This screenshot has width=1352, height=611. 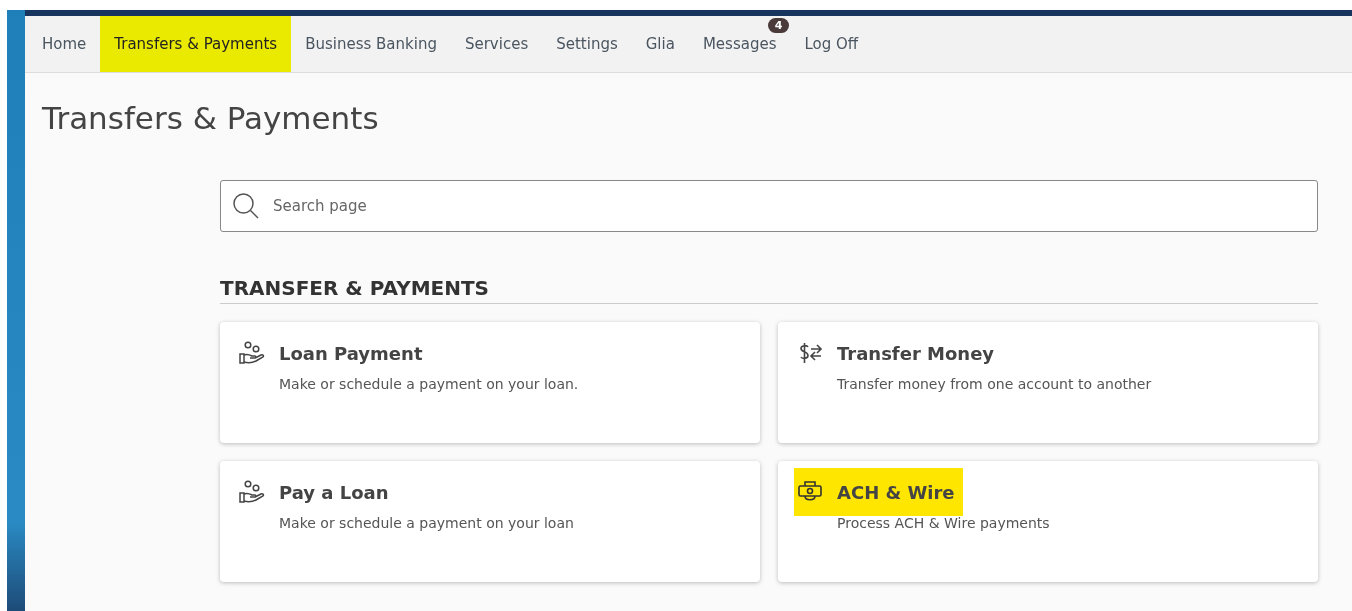 I want to click on option-card: Loan Payment Make or schedule a payment on your loan., so click(x=490, y=382).